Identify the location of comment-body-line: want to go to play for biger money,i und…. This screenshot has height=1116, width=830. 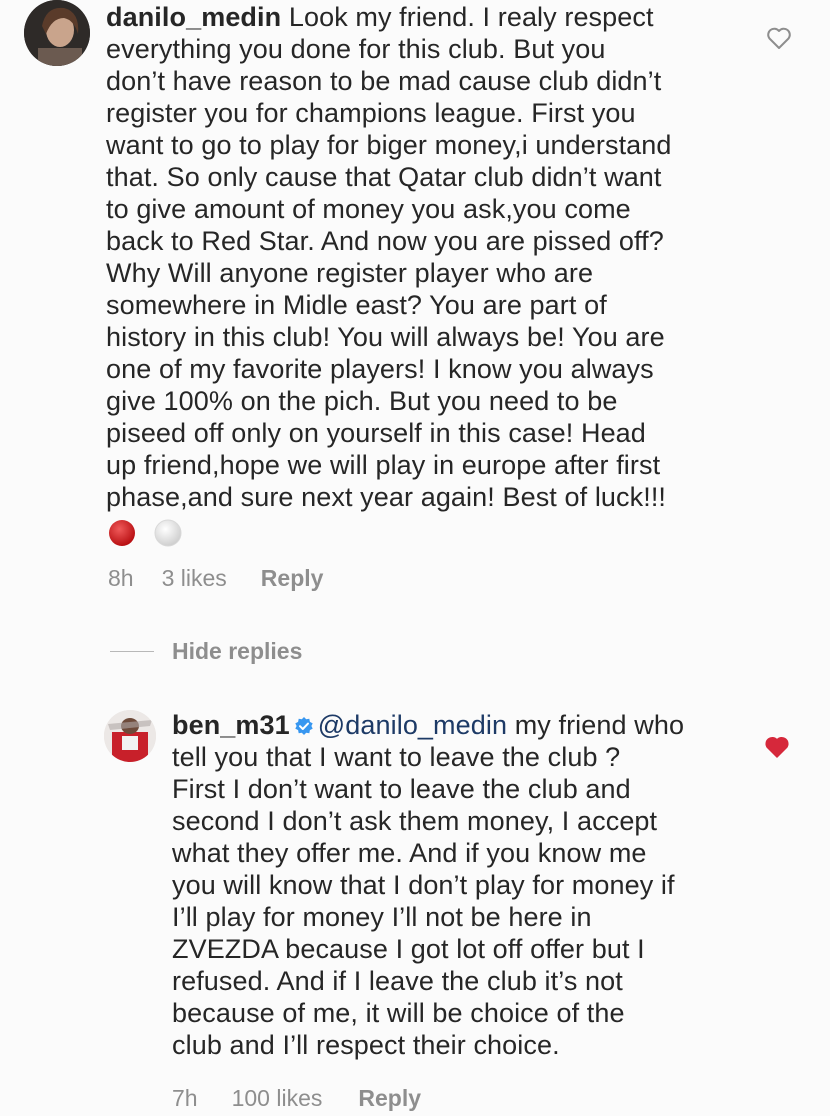
(389, 145).